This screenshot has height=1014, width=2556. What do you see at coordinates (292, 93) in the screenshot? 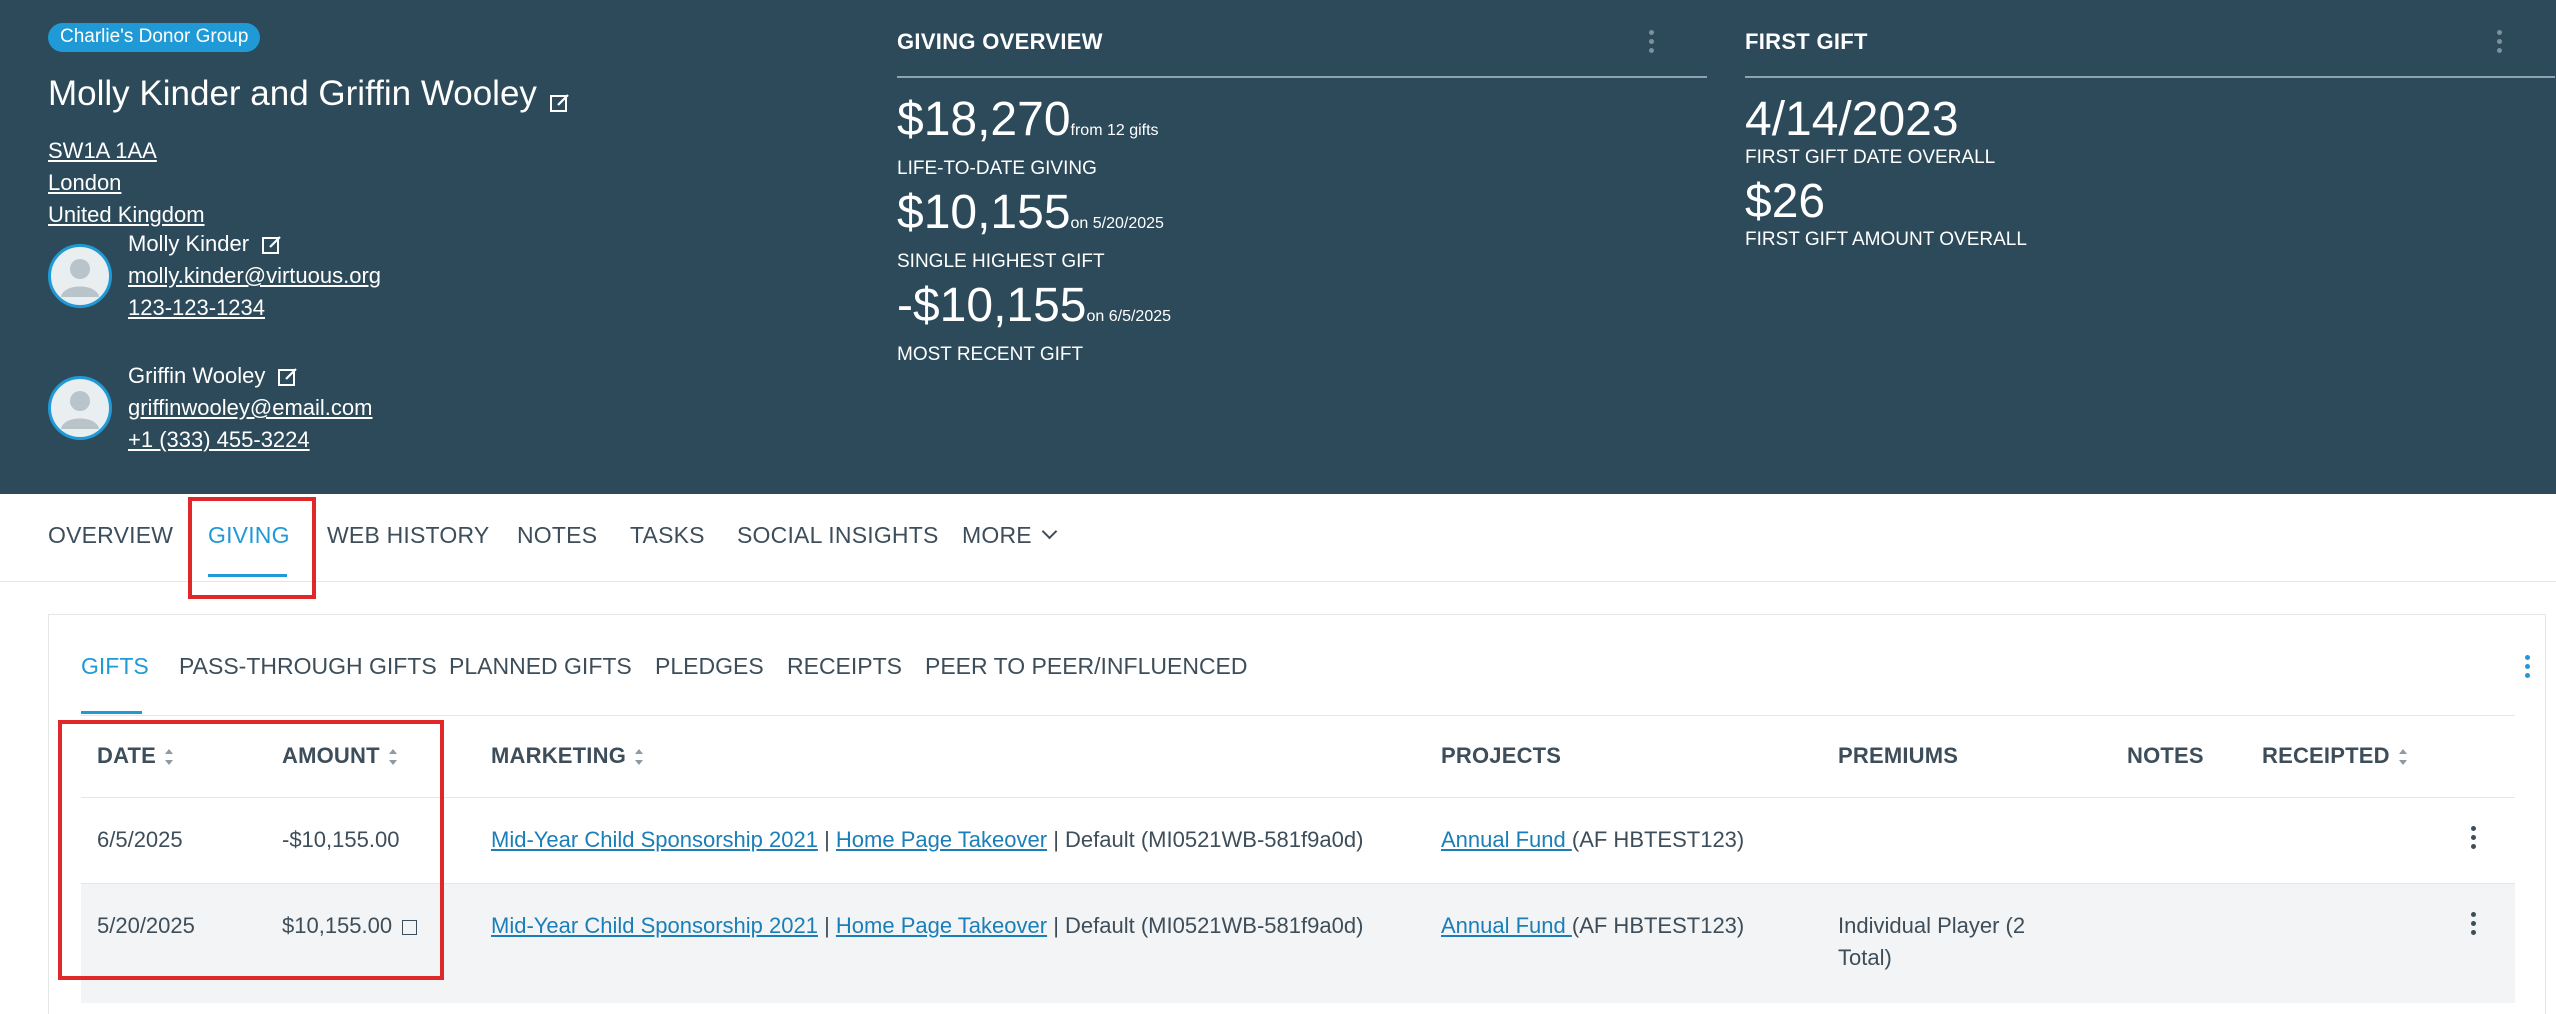
I see `donor-name-text: Molly Kinder and Griffin Wooley` at bounding box center [292, 93].